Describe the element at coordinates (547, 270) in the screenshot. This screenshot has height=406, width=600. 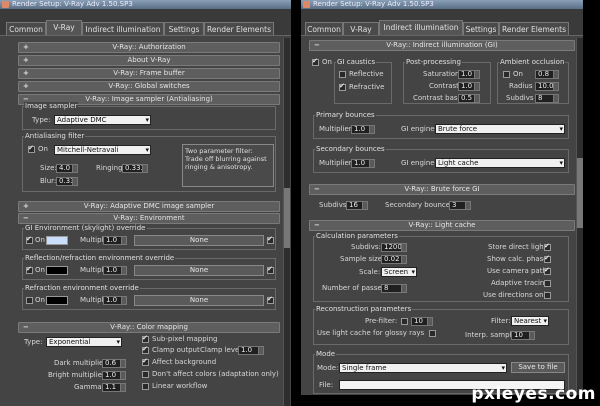
I see `camera-path-checkbox` at that location.